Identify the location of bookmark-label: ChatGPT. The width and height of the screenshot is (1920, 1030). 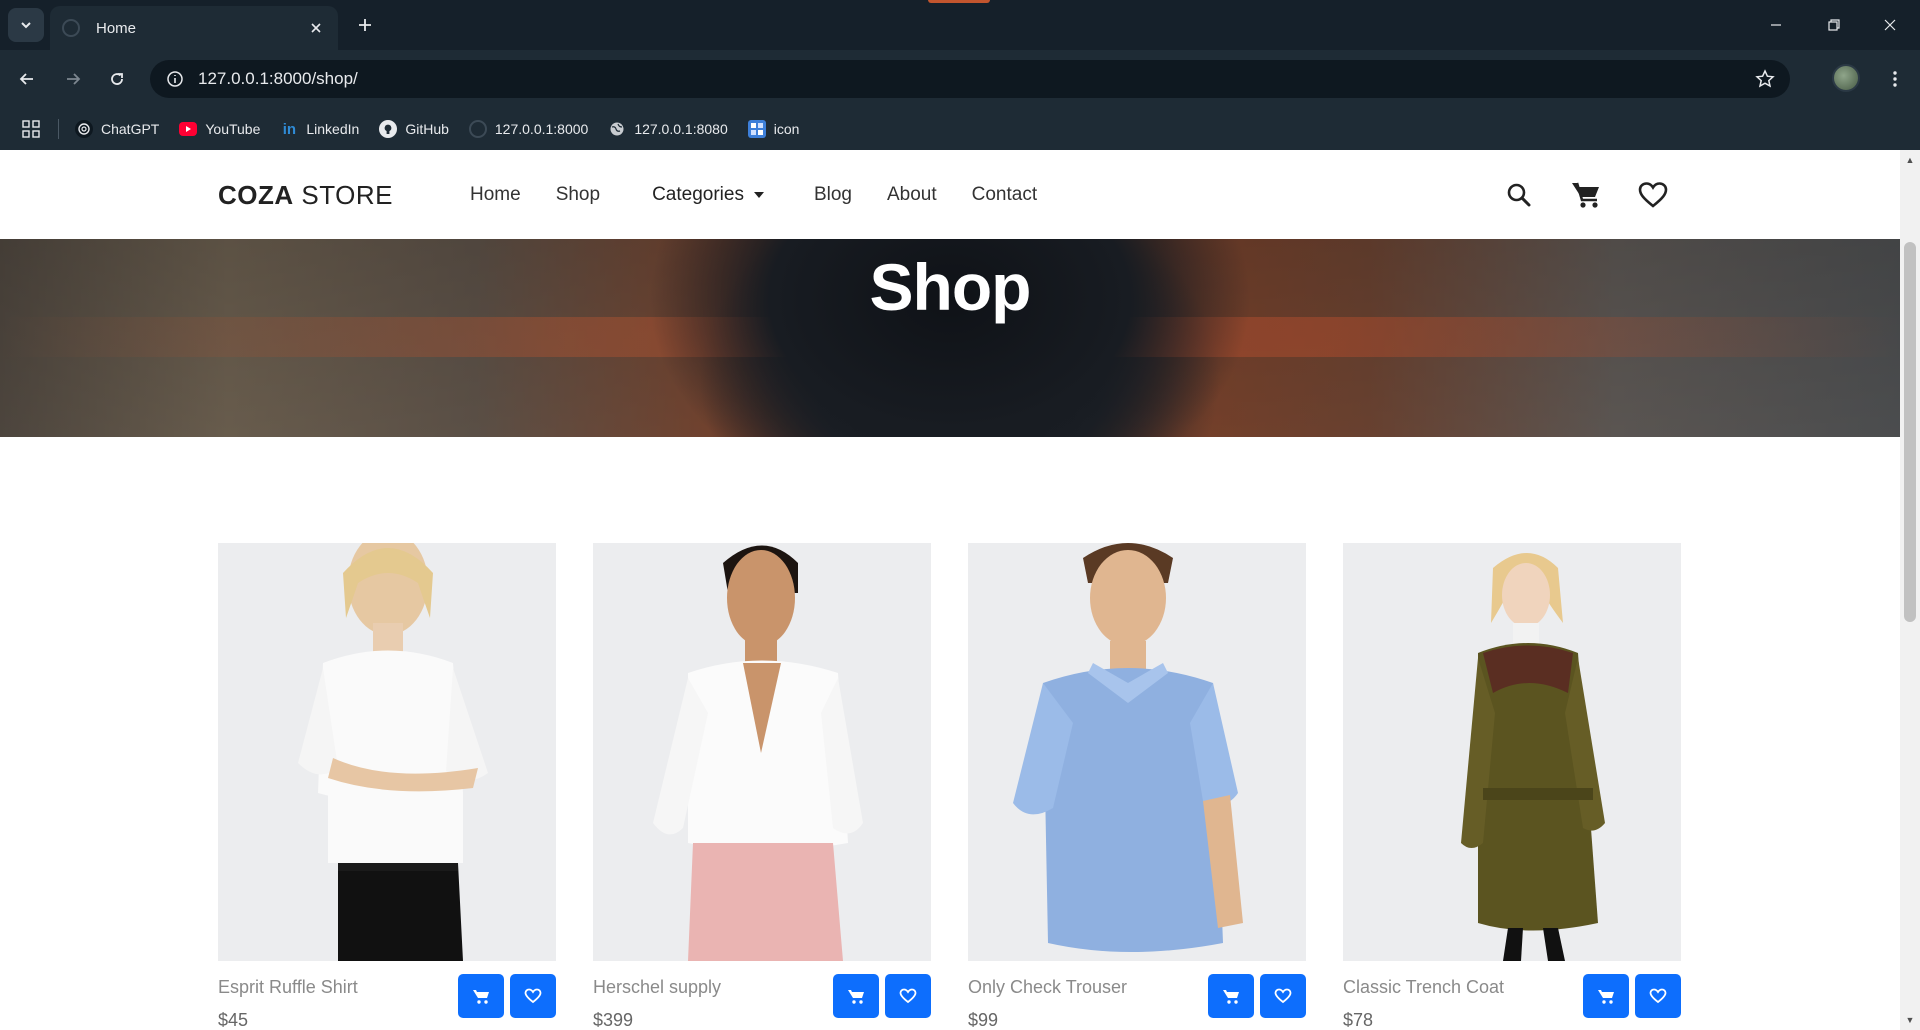
(130, 129).